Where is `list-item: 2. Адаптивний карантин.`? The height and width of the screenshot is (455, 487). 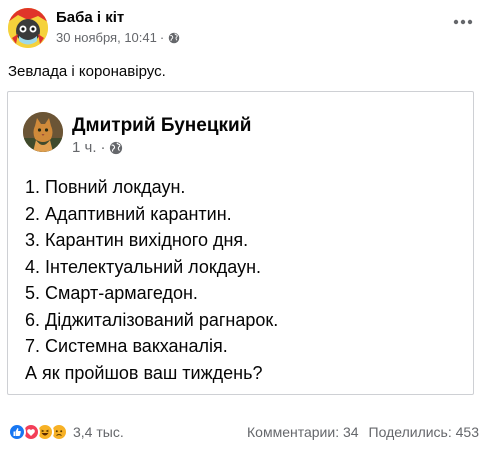
list-item: 2. Адаптивний карантин. is located at coordinates (128, 213).